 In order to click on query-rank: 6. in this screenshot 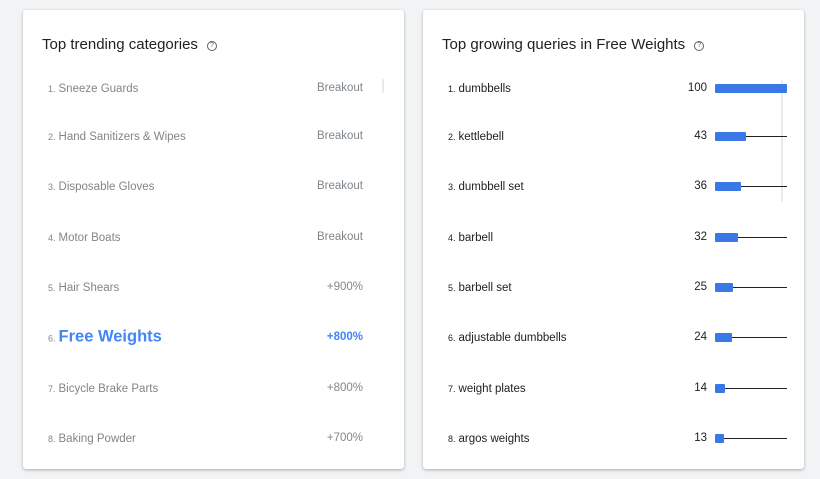, I will do `click(452, 338)`.